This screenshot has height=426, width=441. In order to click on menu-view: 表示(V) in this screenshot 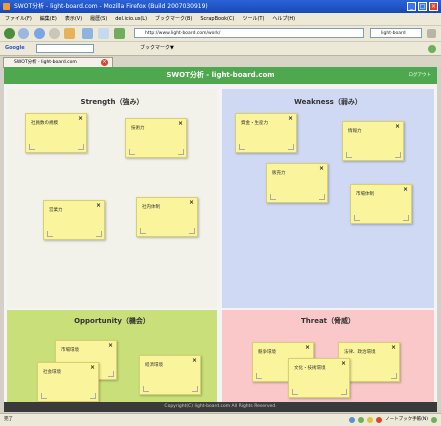, I will do `click(73, 19)`.